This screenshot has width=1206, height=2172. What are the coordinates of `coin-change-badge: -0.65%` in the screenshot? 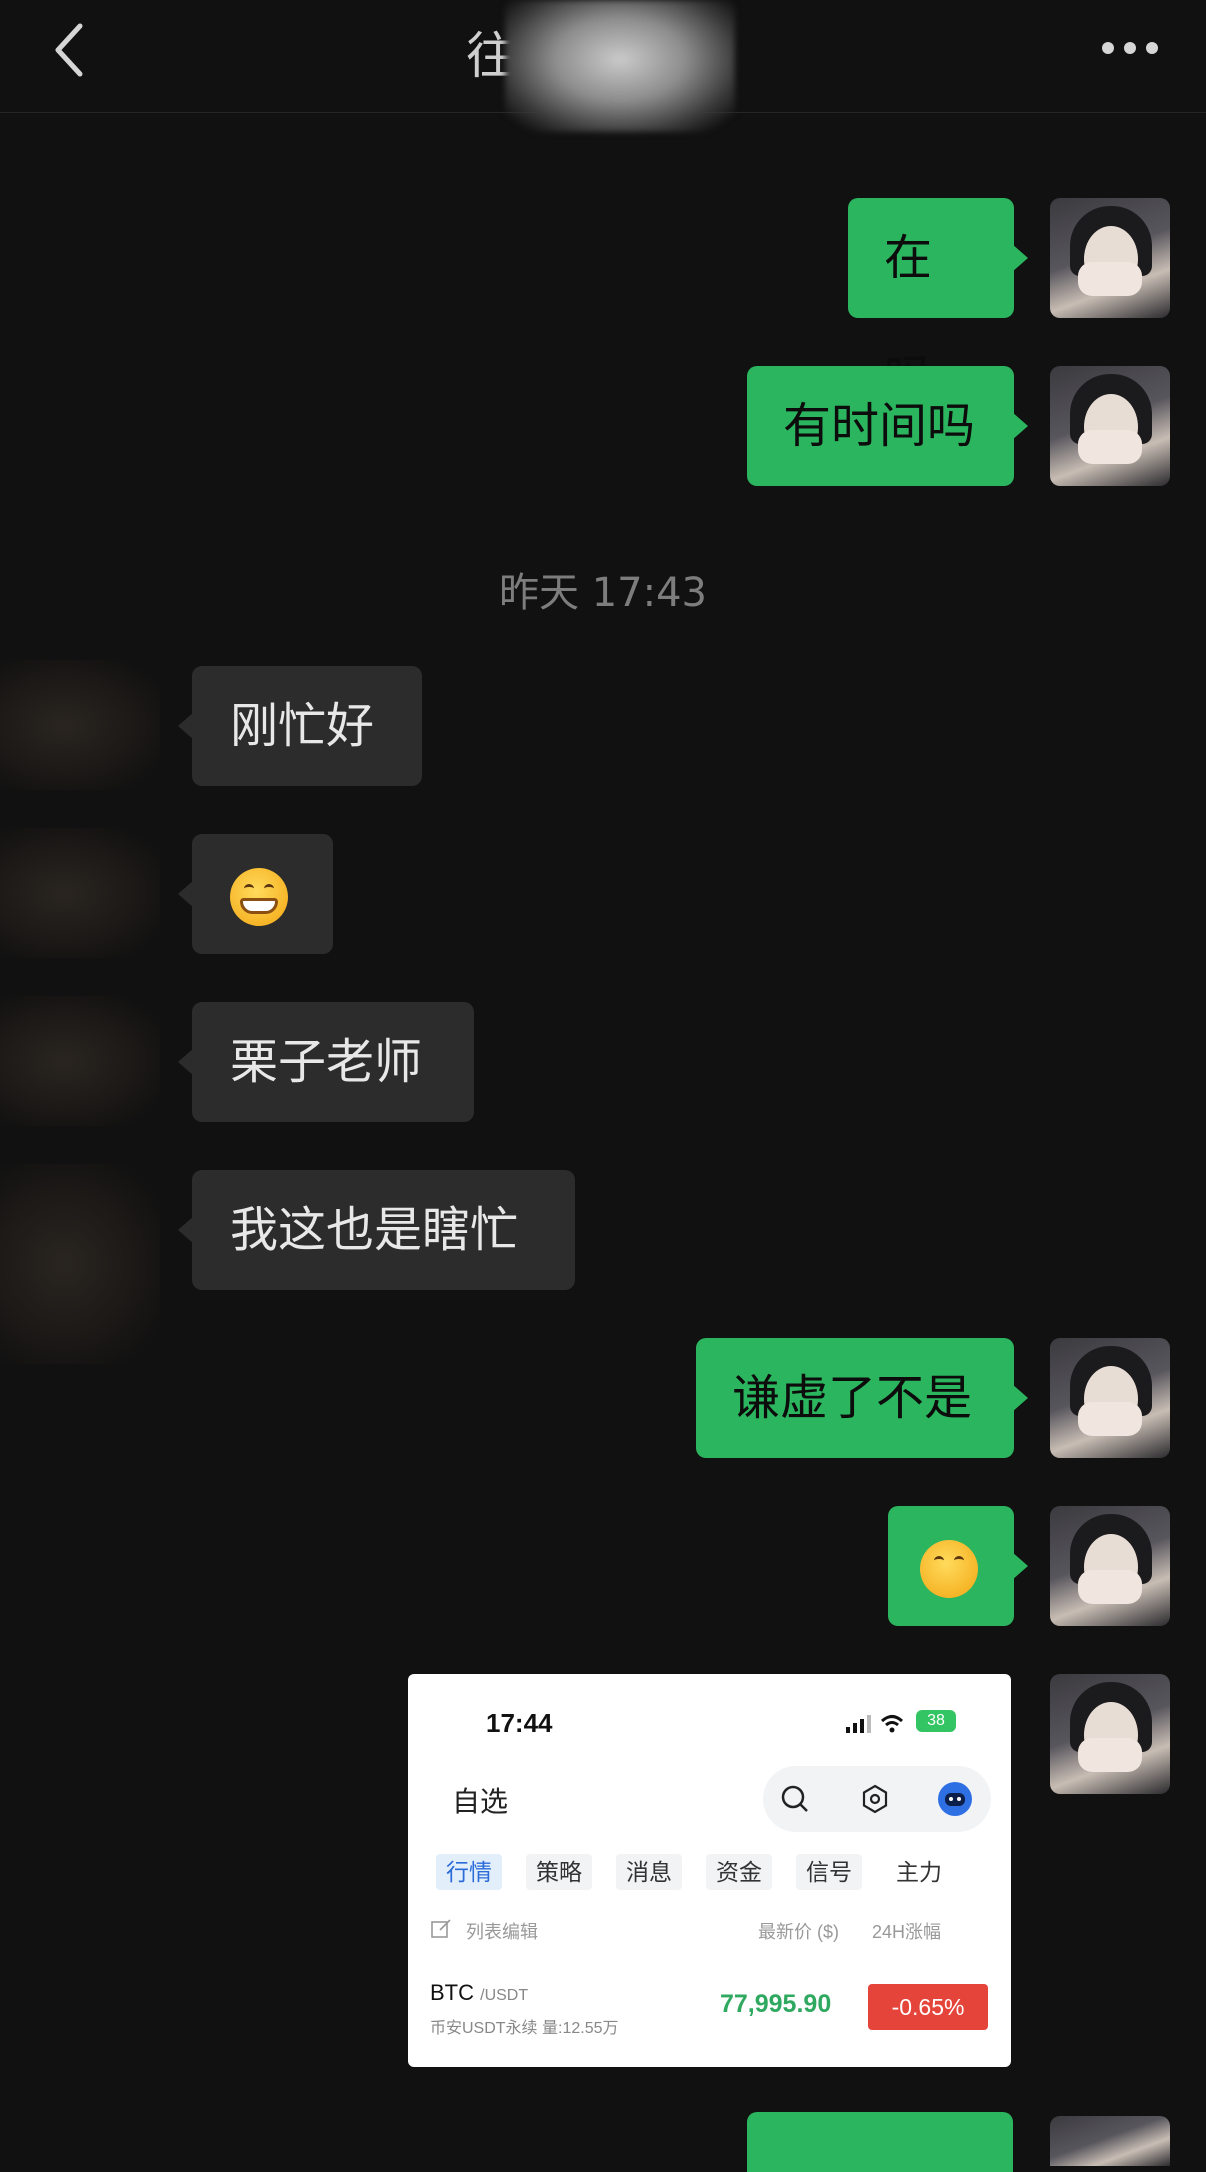 It's located at (928, 2007).